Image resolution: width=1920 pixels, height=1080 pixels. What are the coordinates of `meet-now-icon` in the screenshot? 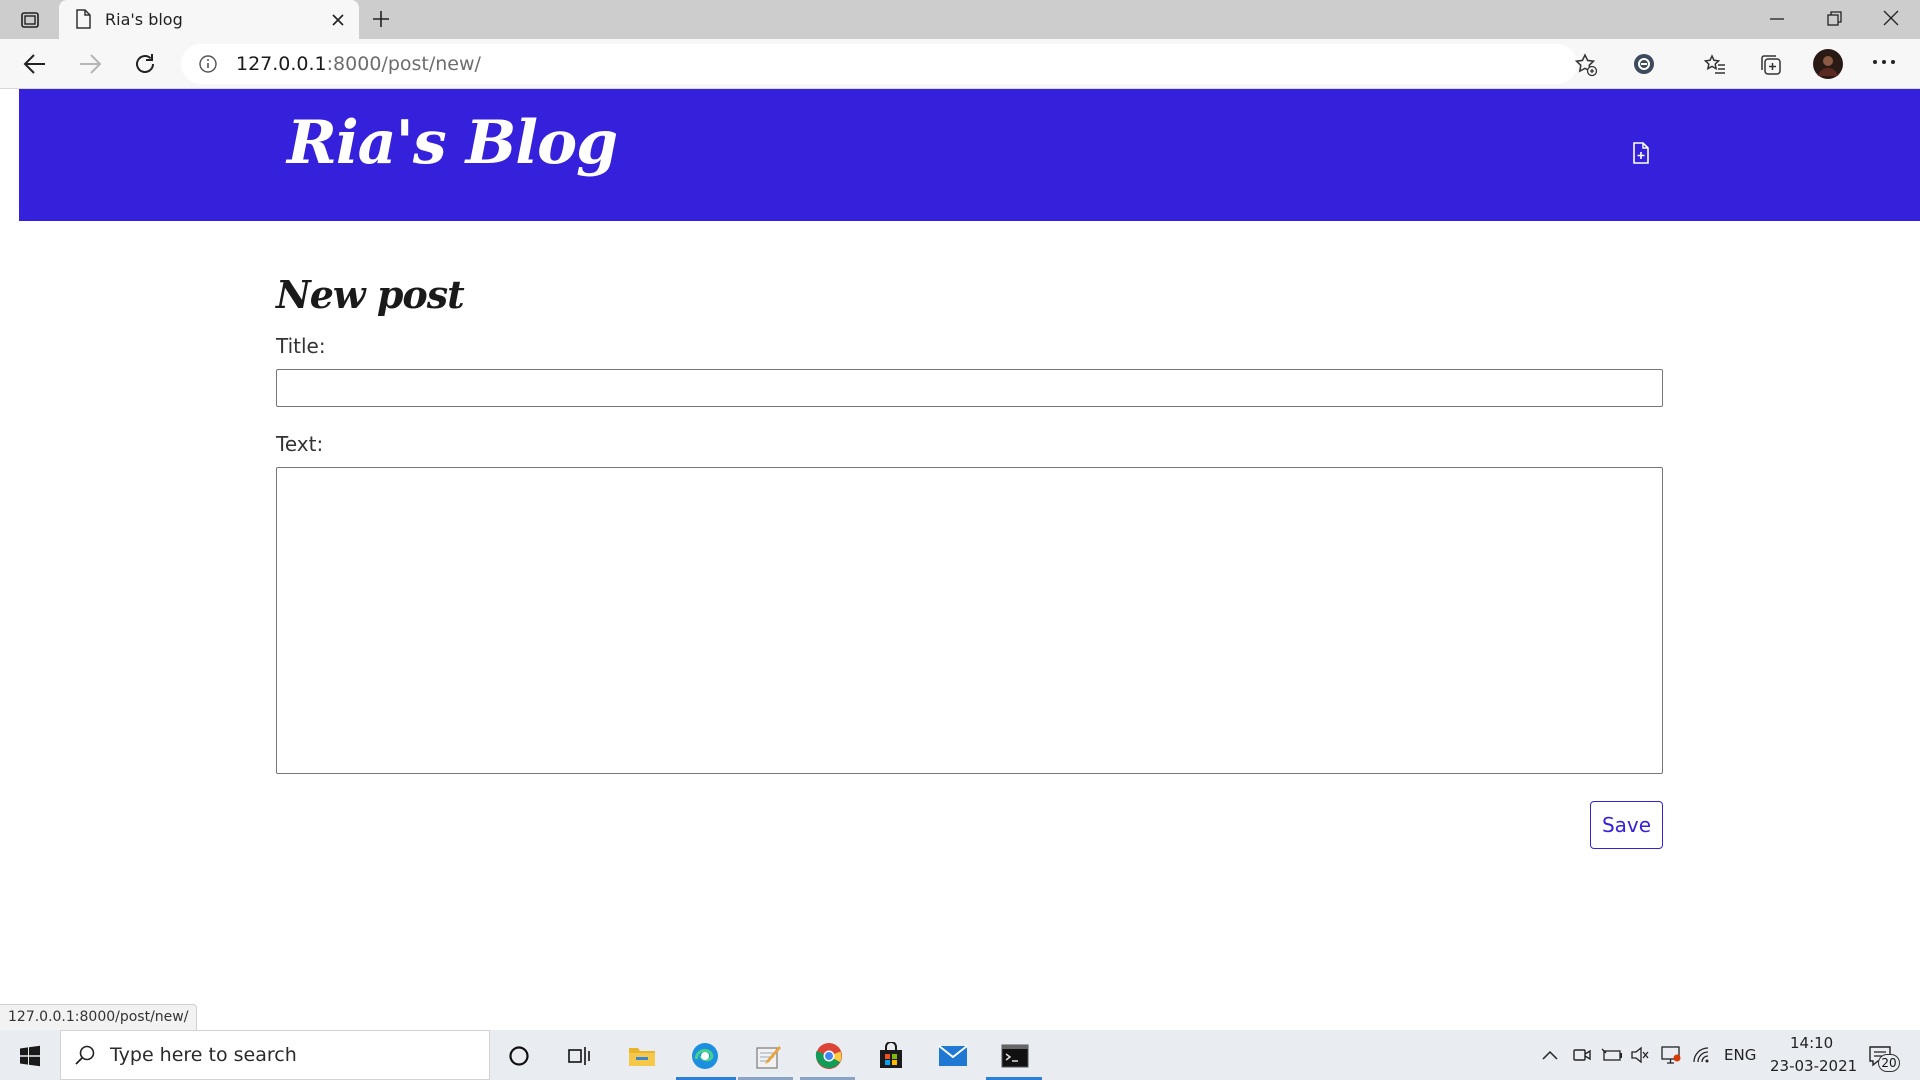 It's located at (1582, 1055).